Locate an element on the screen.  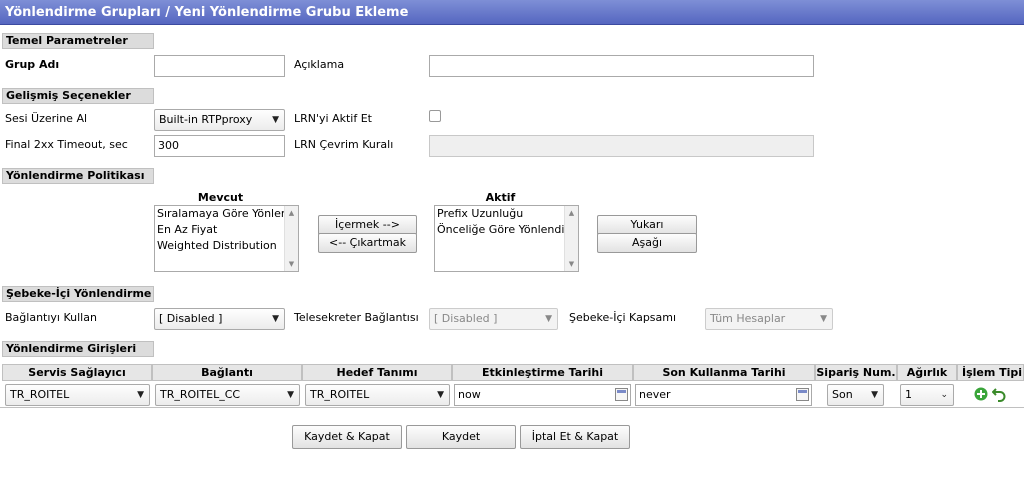
telesekreter-select: [ Disabled ] ▼ is located at coordinates (493, 319).